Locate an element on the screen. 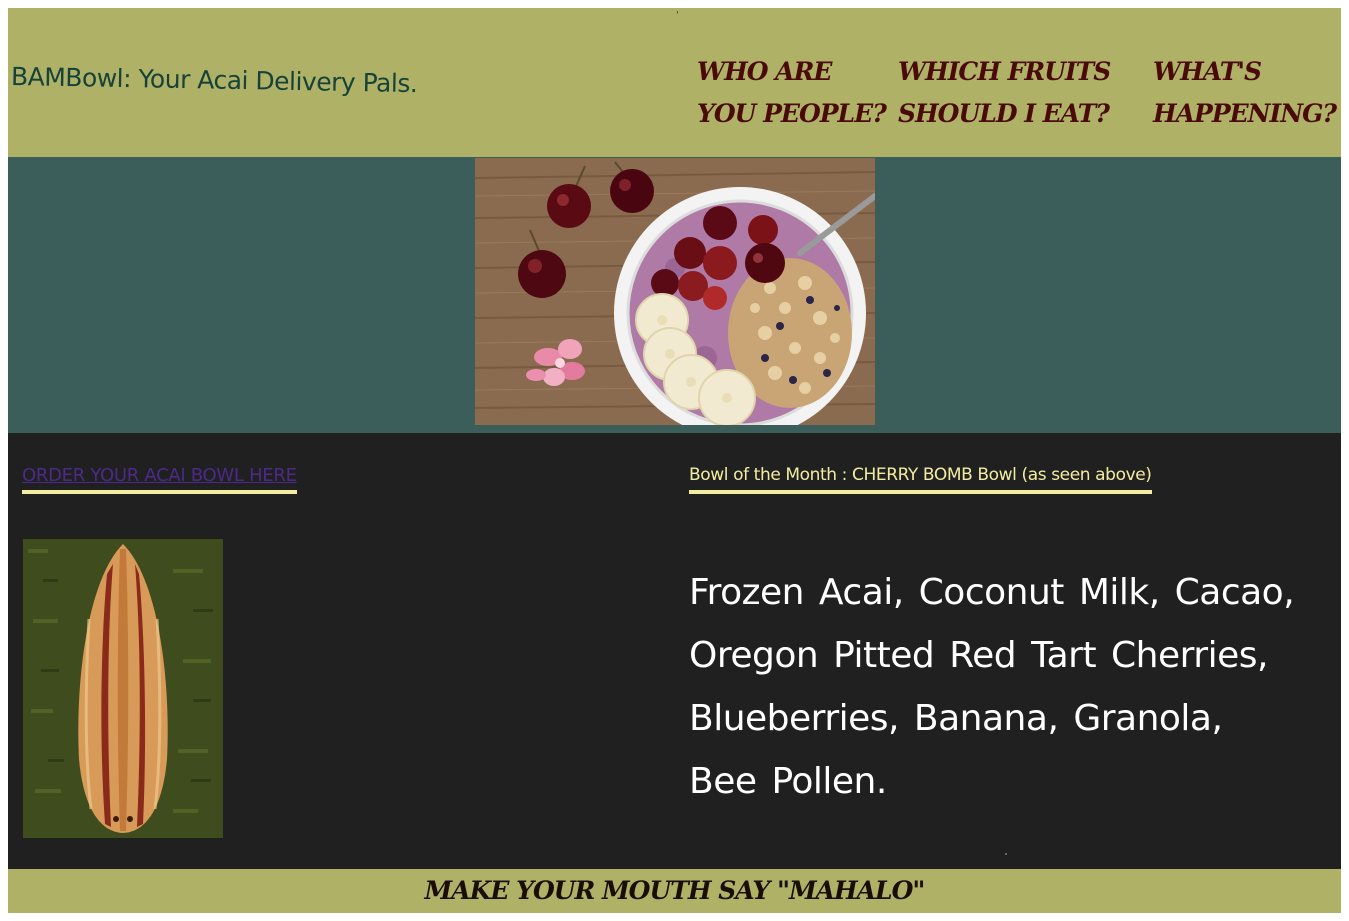  site-footer: MAKE YOUR MOUTH SAY "MAHALO" is located at coordinates (674, 891).